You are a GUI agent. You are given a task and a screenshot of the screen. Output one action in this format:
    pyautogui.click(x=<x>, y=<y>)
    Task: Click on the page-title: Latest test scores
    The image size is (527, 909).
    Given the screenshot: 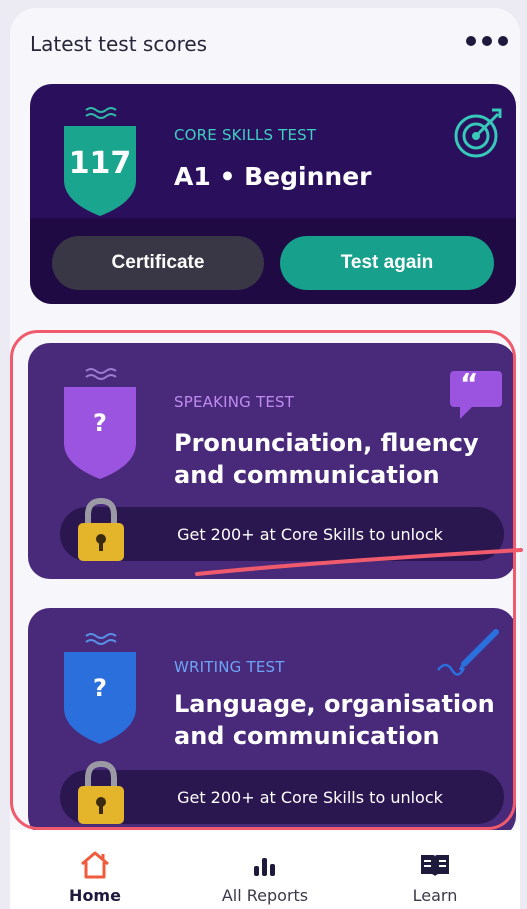 What is the action you would take?
    pyautogui.click(x=119, y=44)
    